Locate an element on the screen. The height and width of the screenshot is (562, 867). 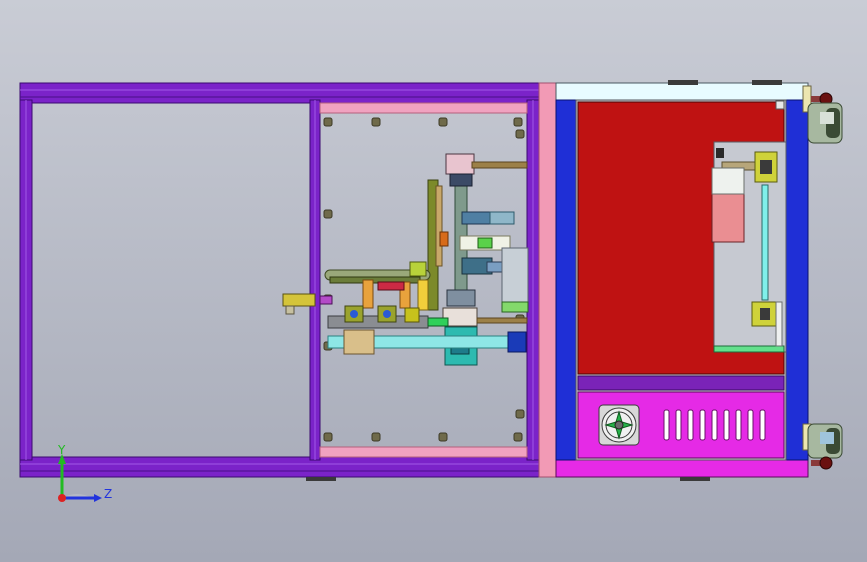
cooling-fan-icon is located at coordinates (619, 425).